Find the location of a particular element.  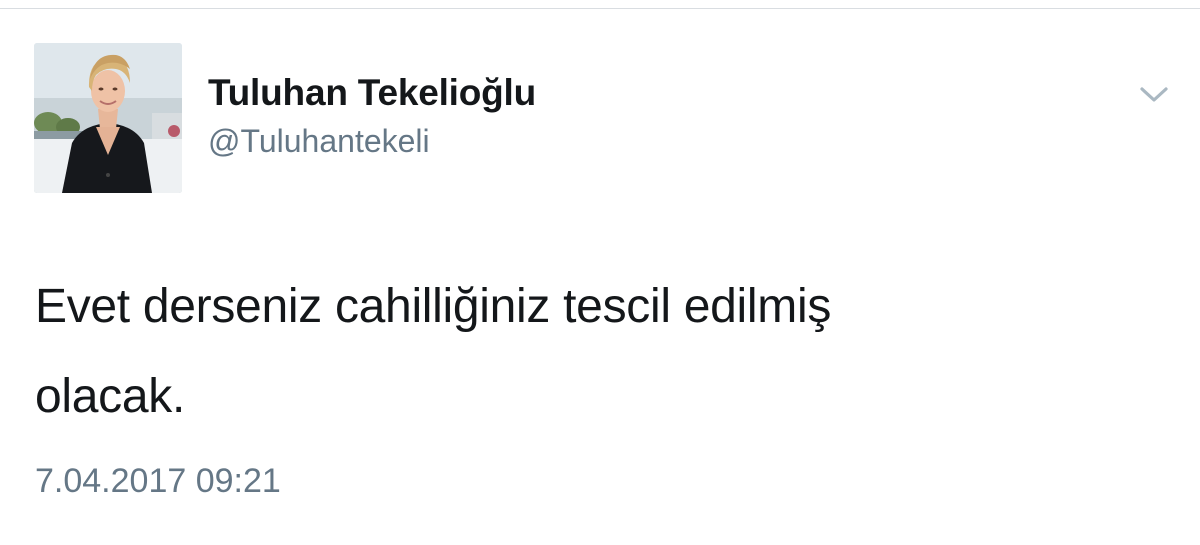

tweet-timestamp: 7.04.2017 09:21 is located at coordinates (158, 481).